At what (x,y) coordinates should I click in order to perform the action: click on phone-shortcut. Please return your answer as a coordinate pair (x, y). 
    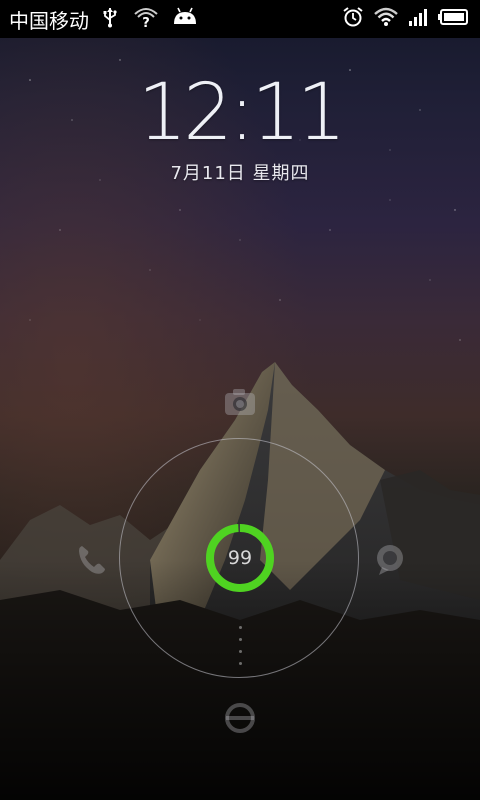
    Looking at the image, I should click on (92, 560).